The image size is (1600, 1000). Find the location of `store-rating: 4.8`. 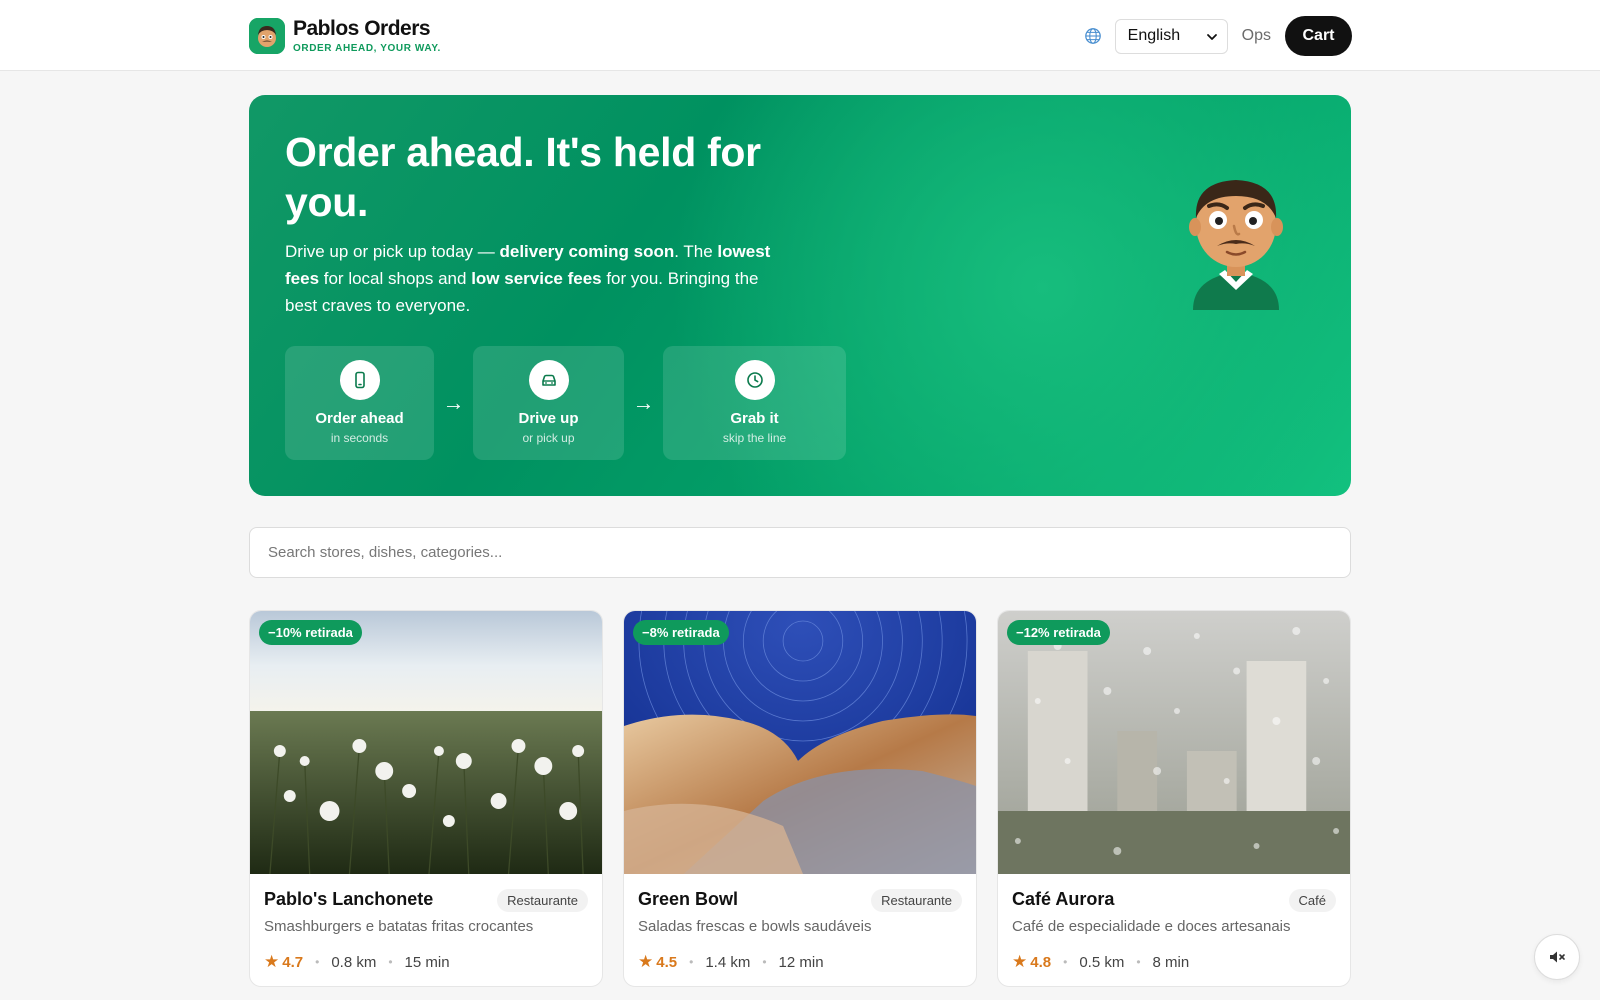

store-rating: 4.8 is located at coordinates (1041, 962).